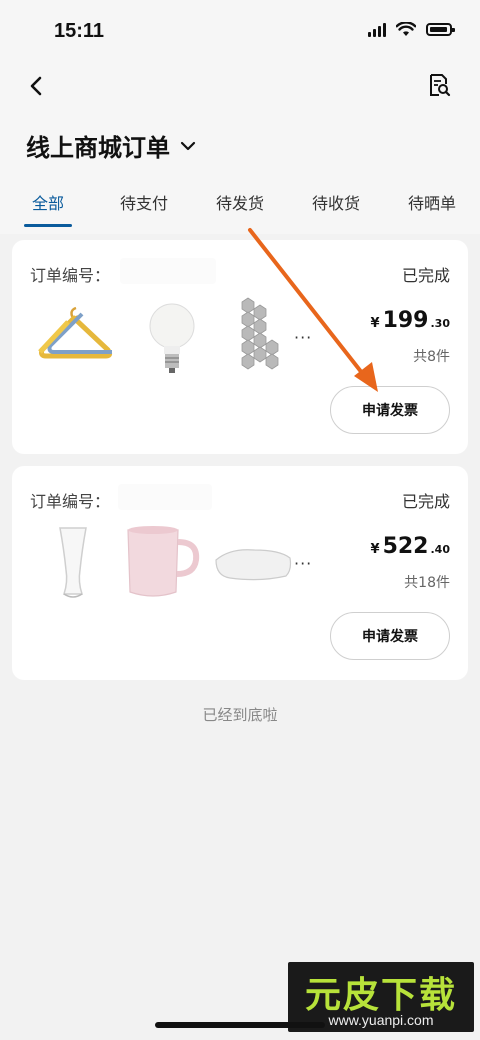 This screenshot has height=1040, width=480. I want to click on price-decimal: .40, so click(440, 549).